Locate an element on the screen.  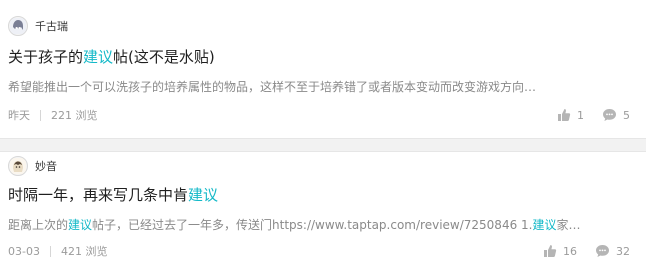
author-name: 妙音 is located at coordinates (46, 166).